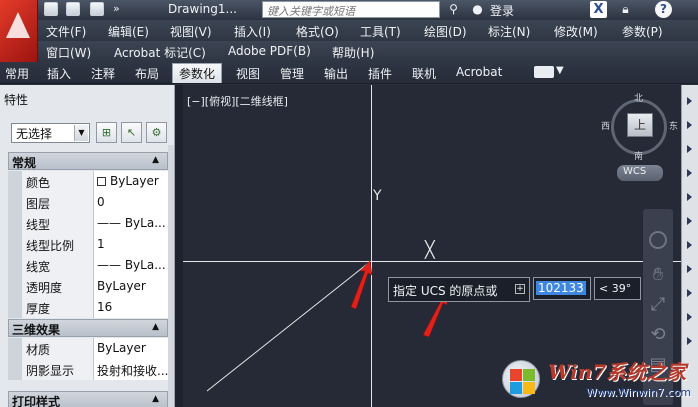 The height and width of the screenshot is (407, 698). Describe the element at coordinates (509, 31) in the screenshot. I see `menu-dimension: 标注(N)` at that location.